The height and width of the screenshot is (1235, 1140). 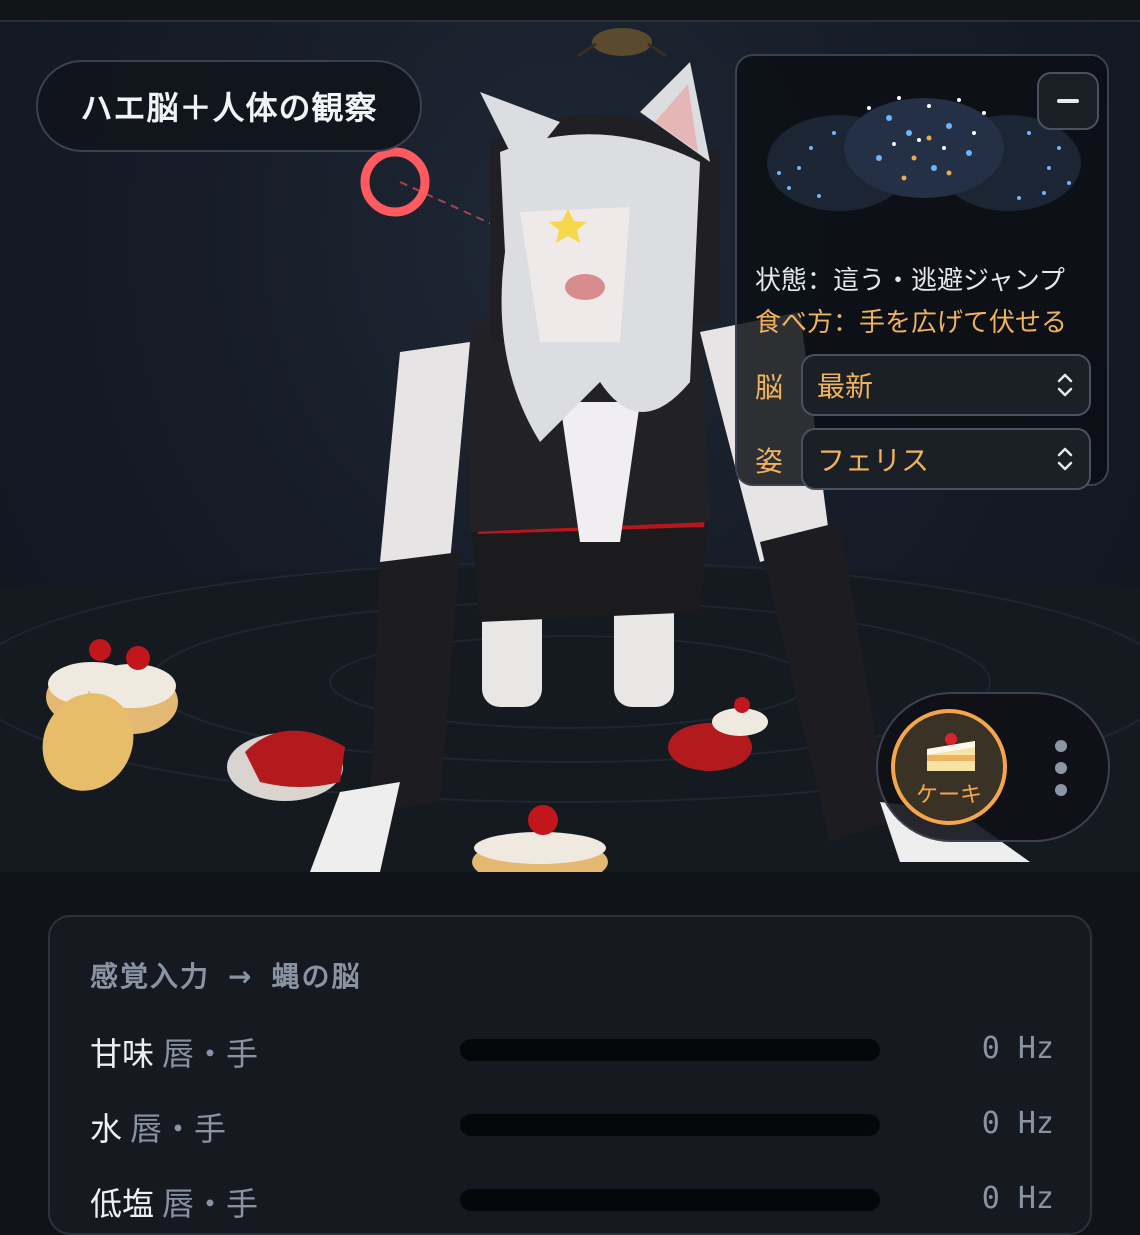 I want to click on food-dock: ケーキ, so click(x=993, y=767).